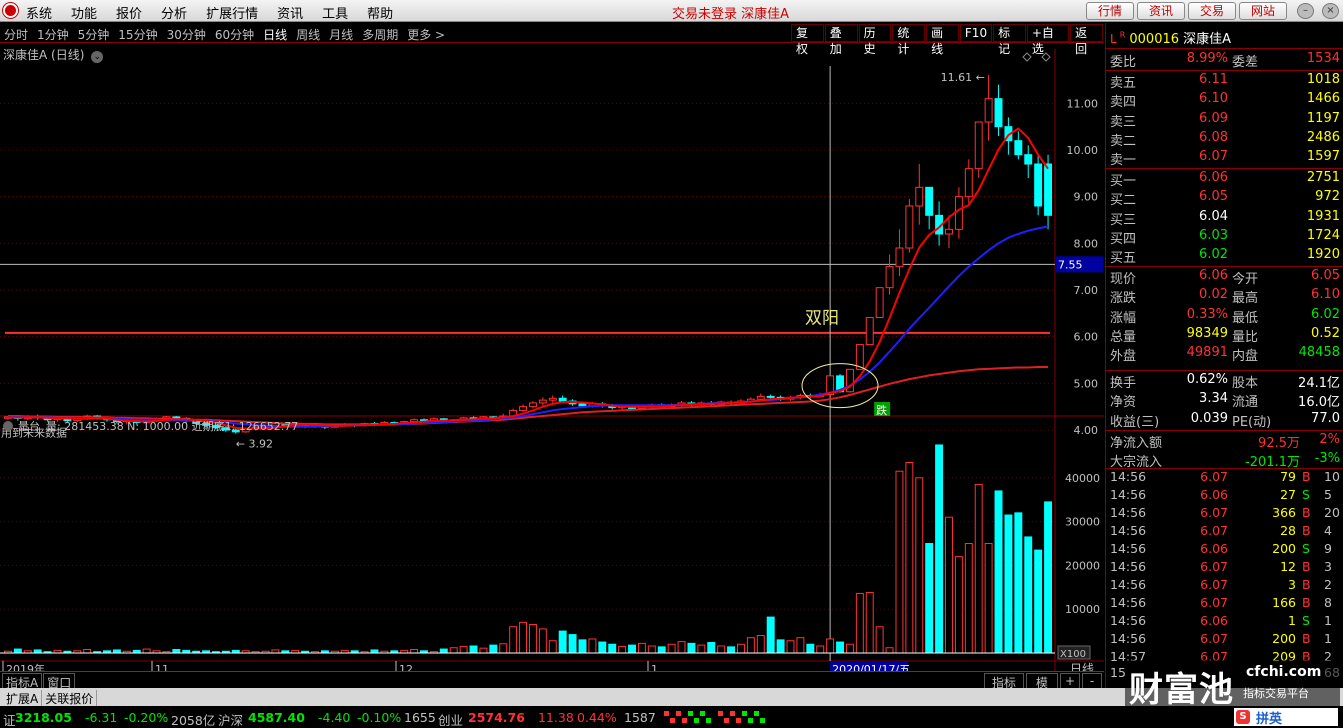 This screenshot has width=1343, height=728. Describe the element at coordinates (1082, 478) in the screenshot. I see `volume-tick-label: 40000` at that location.